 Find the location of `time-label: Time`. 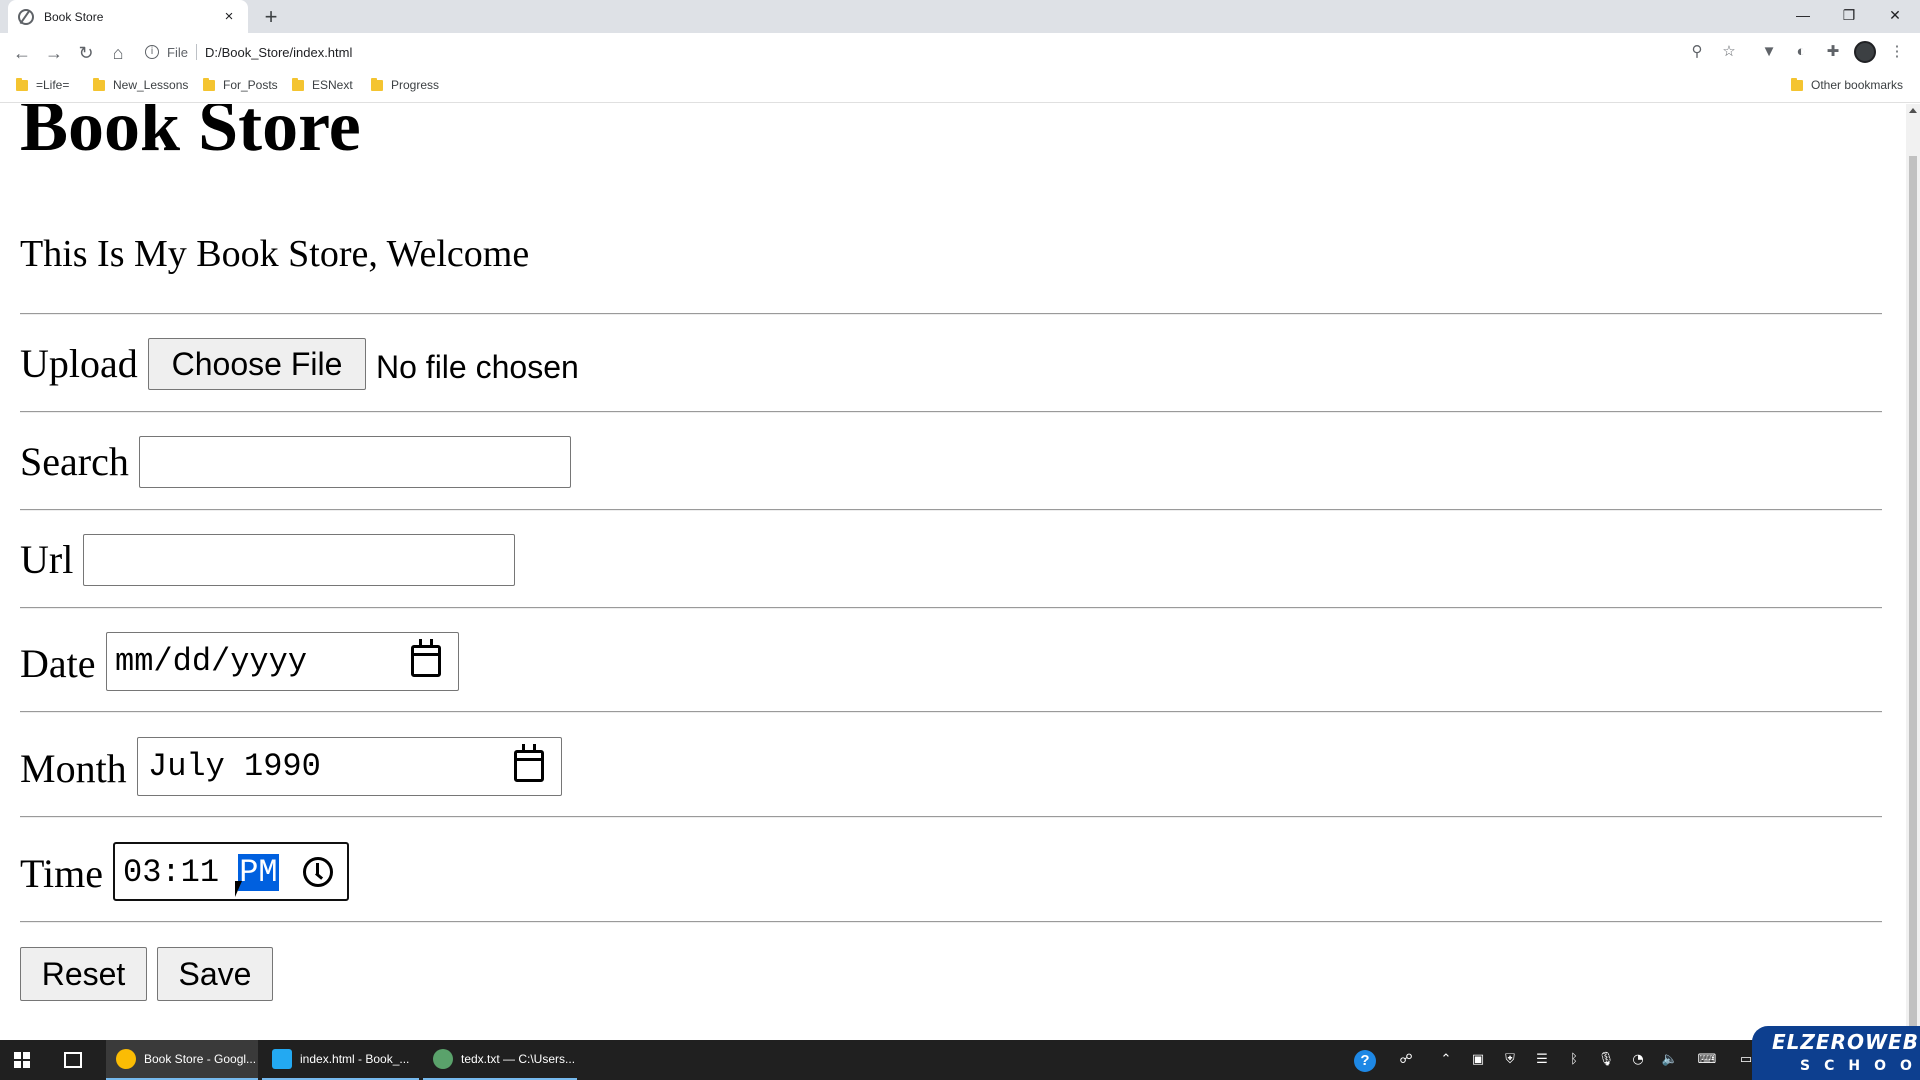

time-label: Time is located at coordinates (62, 873).